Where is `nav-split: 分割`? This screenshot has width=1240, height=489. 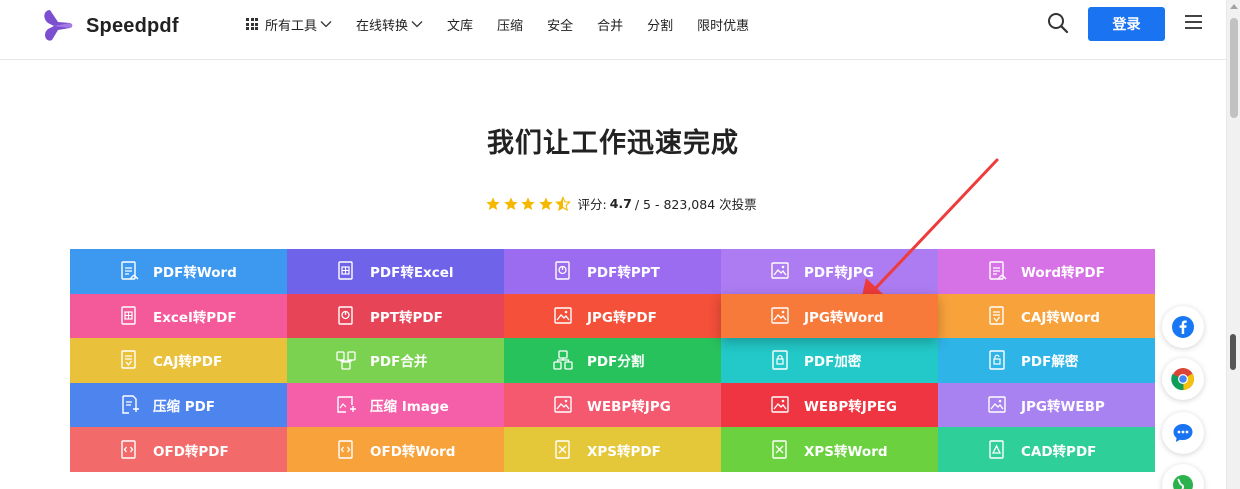
nav-split: 分割 is located at coordinates (660, 24).